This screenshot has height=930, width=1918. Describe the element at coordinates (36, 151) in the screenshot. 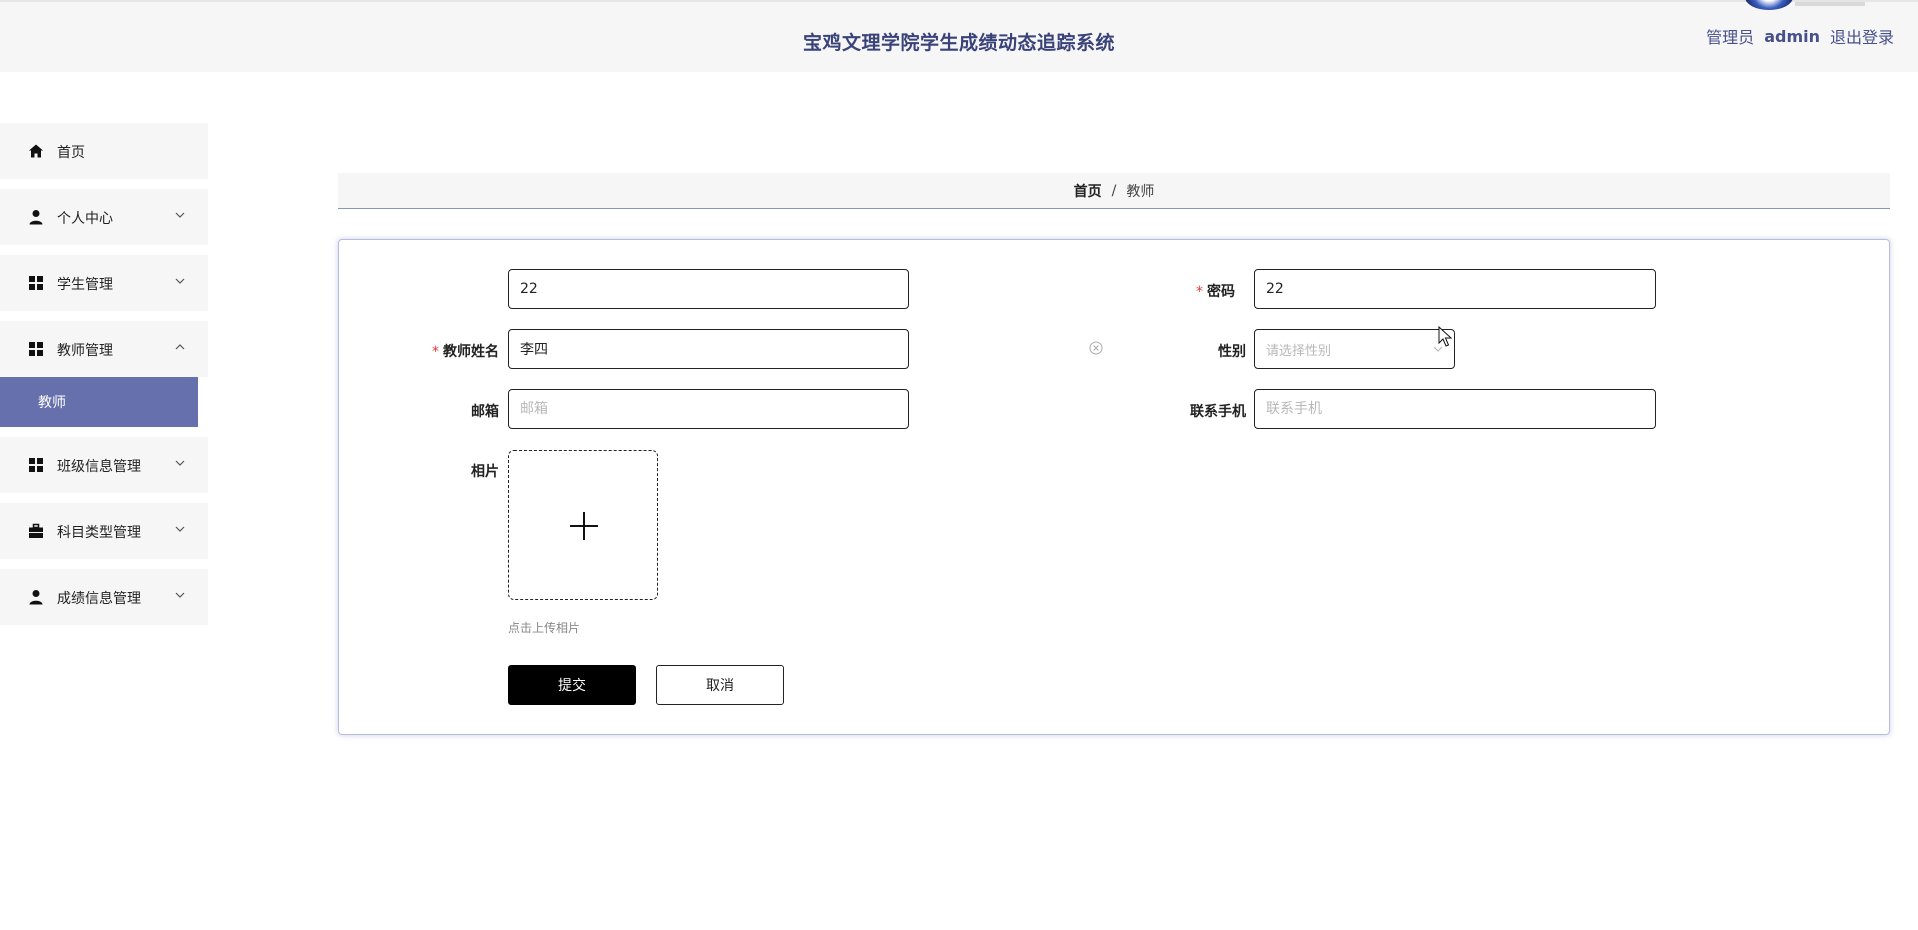

I see `home-icon` at that location.